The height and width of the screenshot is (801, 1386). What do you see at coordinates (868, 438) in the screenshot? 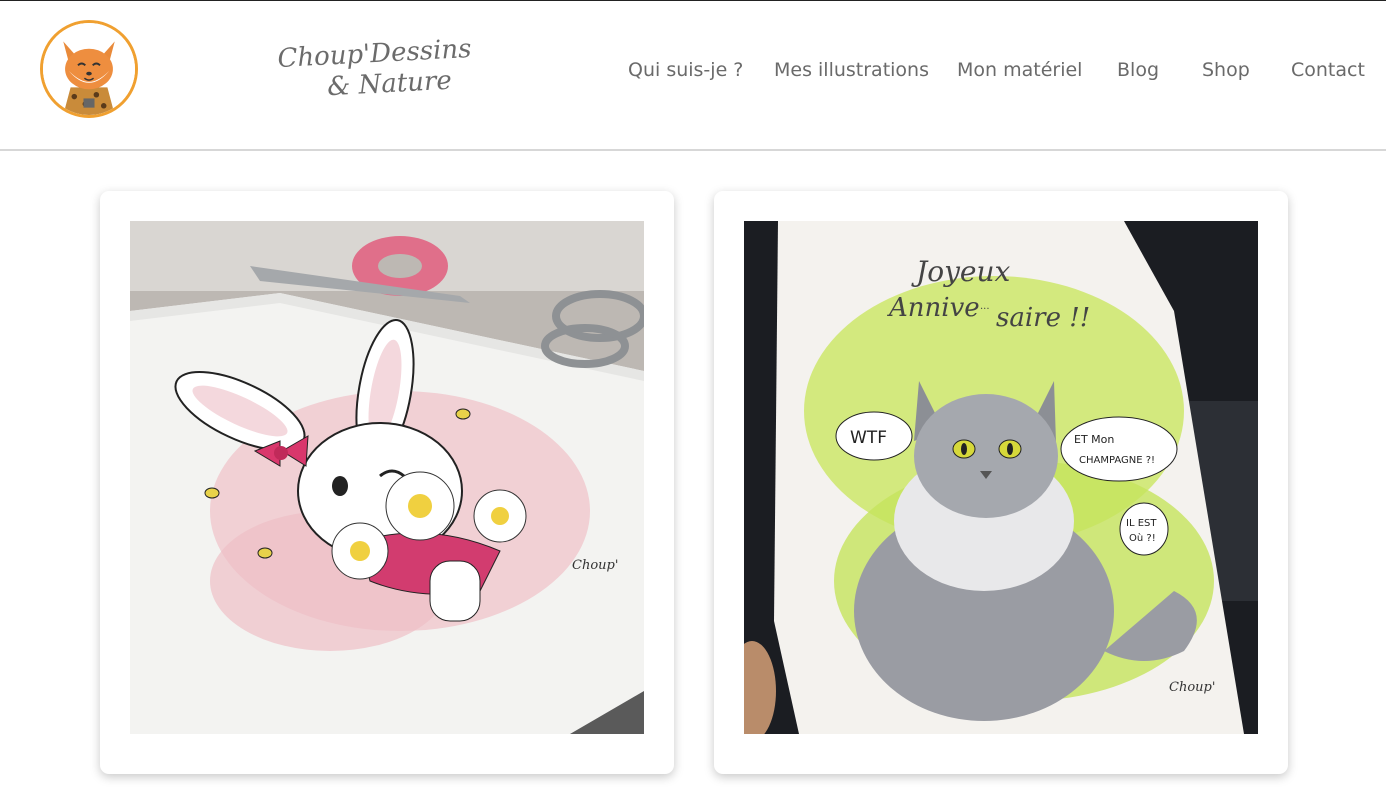
I see `bubble-left-text: WTF` at bounding box center [868, 438].